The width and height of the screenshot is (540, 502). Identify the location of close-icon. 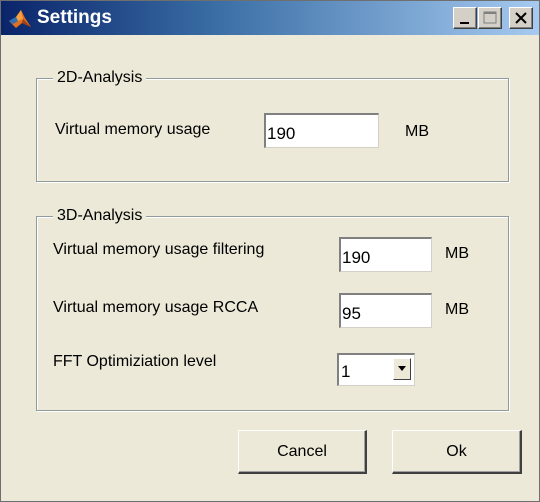
(521, 18).